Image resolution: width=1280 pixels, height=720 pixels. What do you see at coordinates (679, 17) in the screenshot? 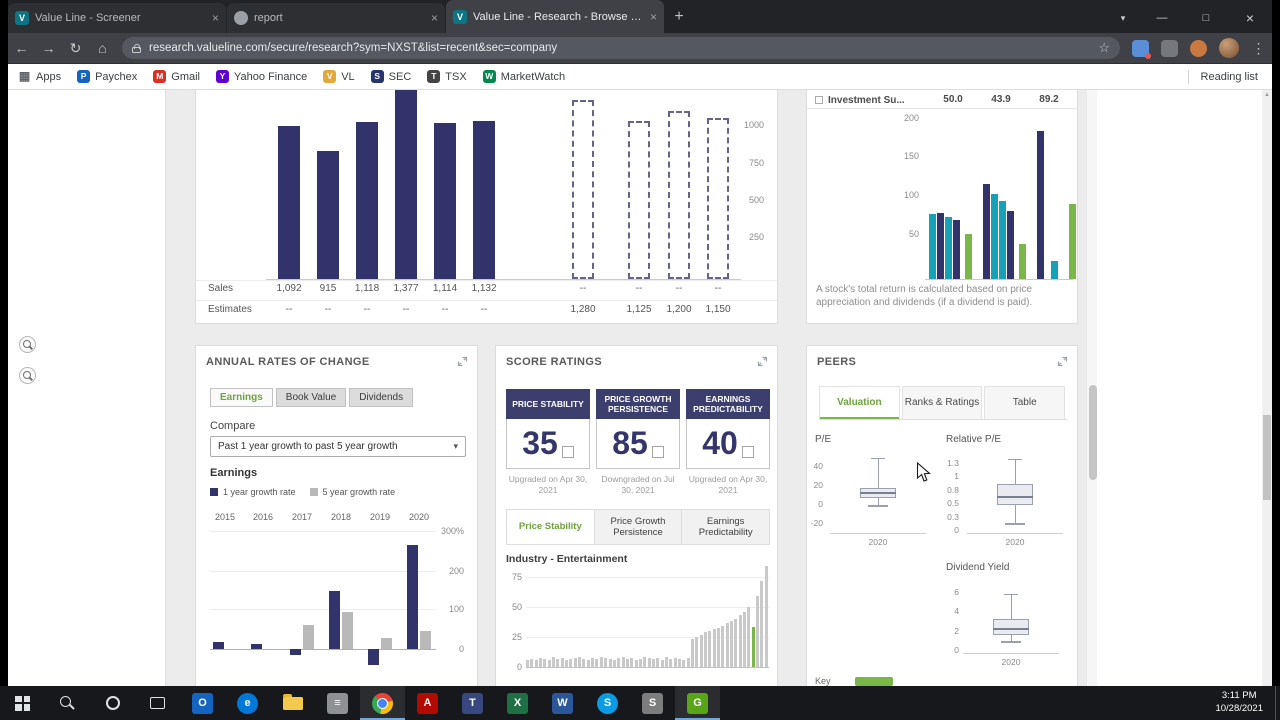
I see `new-tab-button: +` at bounding box center [679, 17].